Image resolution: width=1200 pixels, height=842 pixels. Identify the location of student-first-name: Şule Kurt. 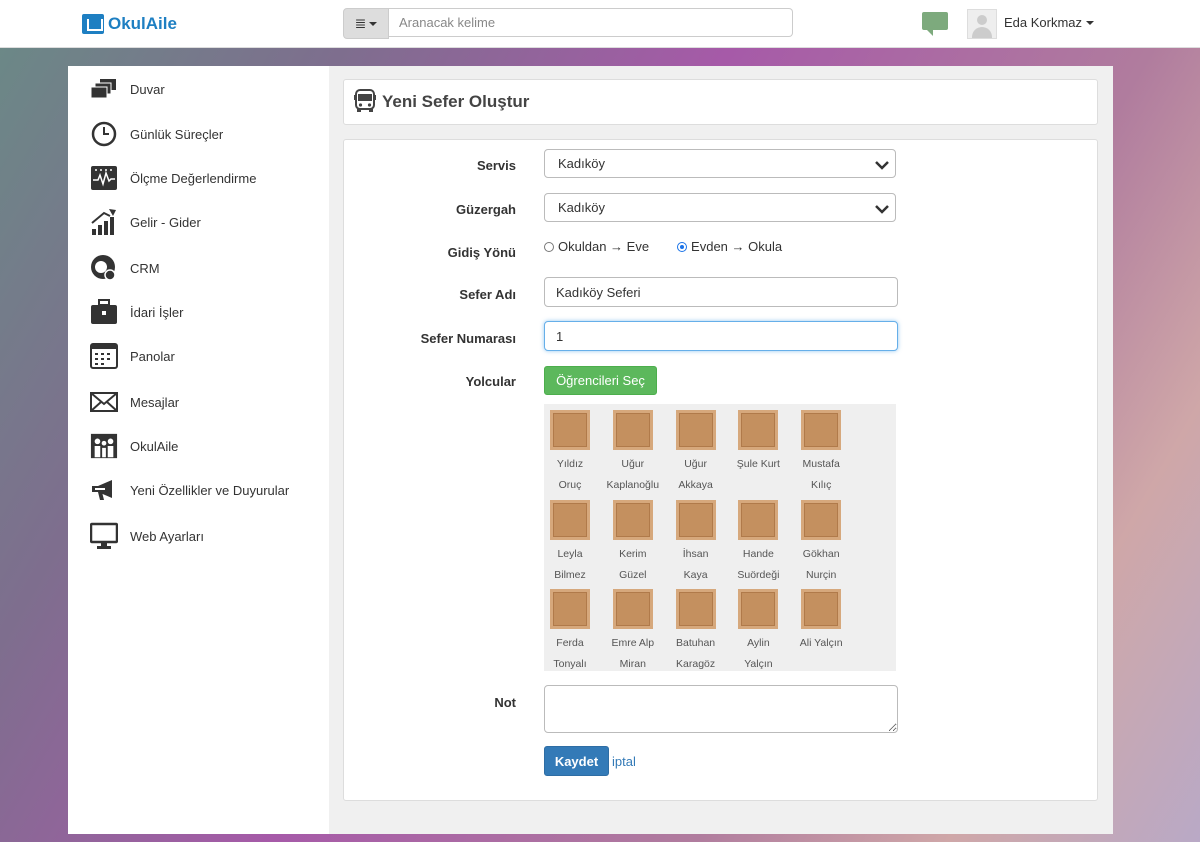
(758, 464).